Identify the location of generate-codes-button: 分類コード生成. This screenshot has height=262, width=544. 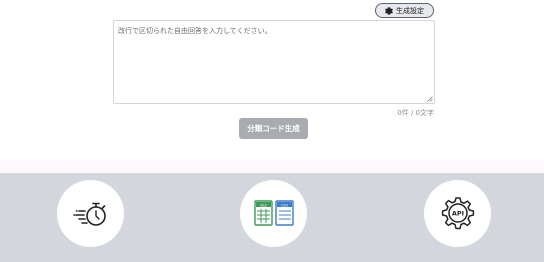
(273, 128).